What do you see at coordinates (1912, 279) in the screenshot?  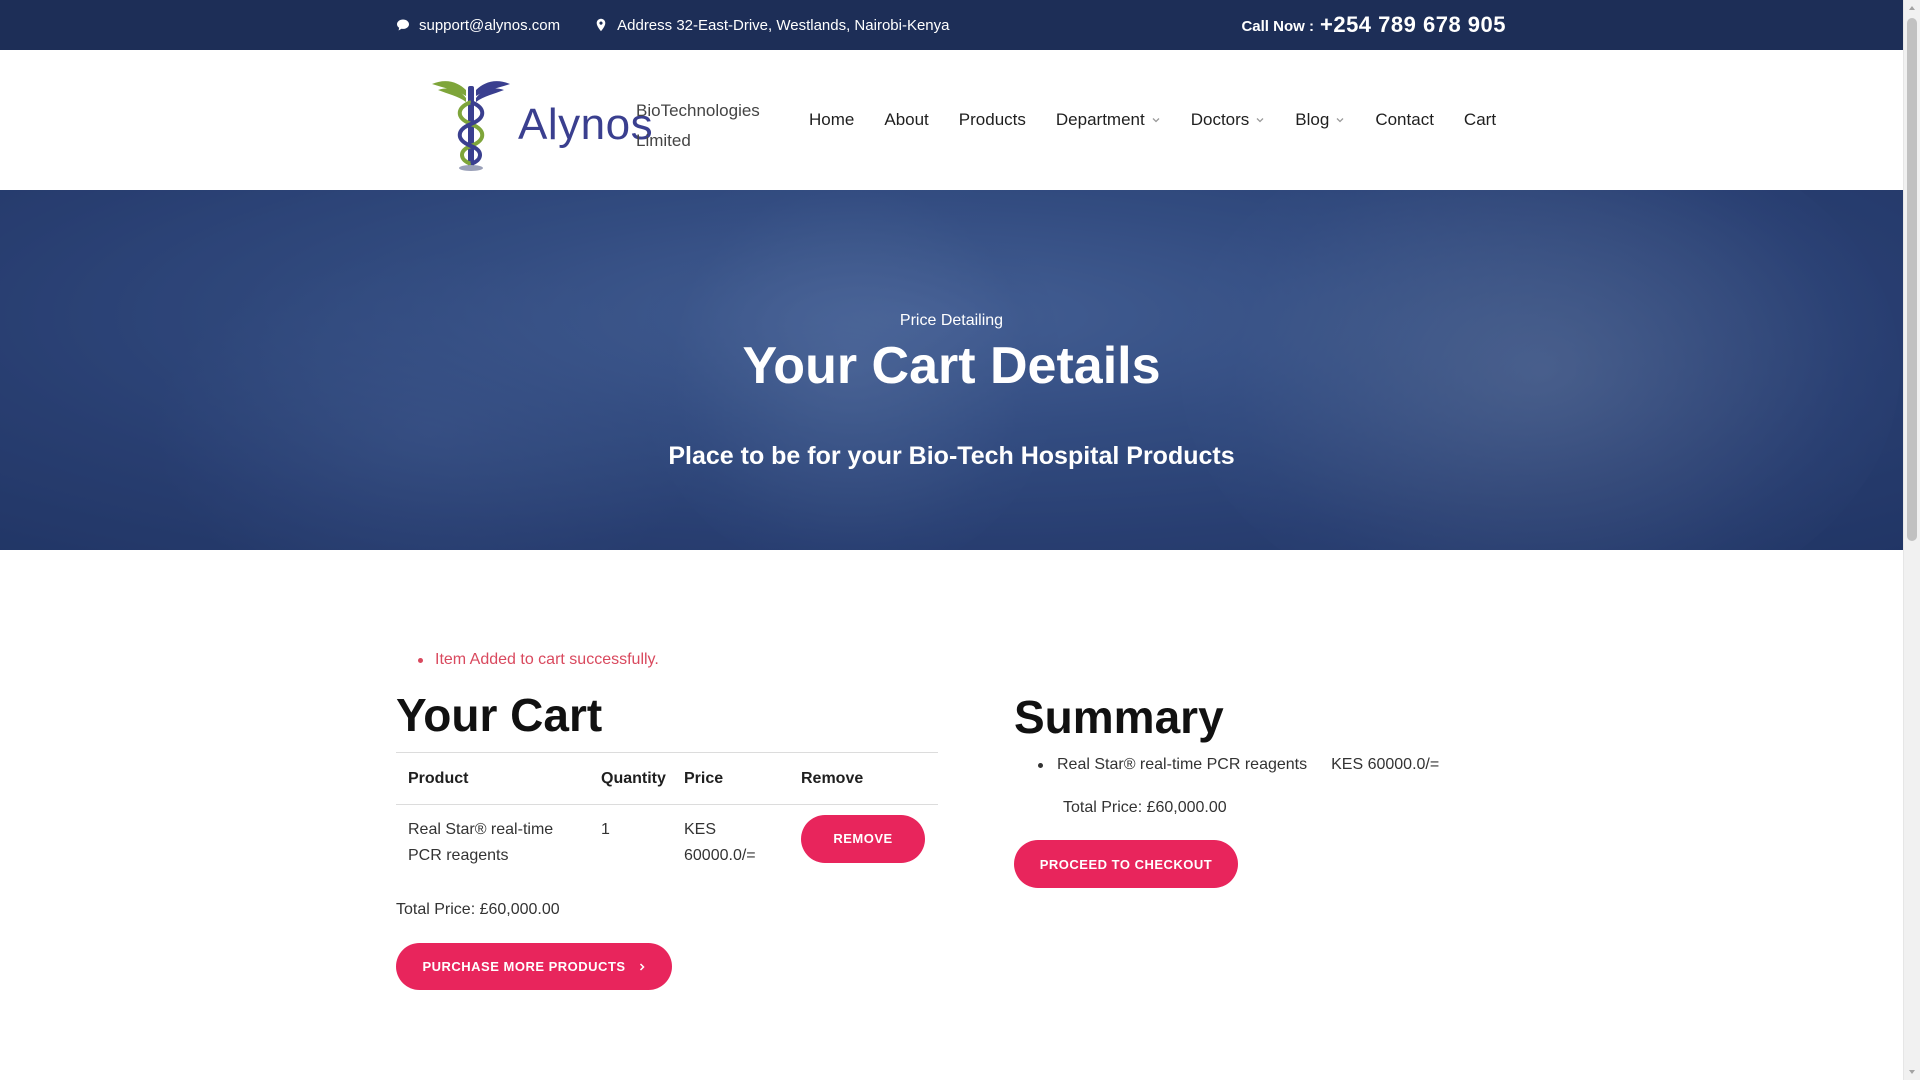 I see `scrollbar-thumb` at bounding box center [1912, 279].